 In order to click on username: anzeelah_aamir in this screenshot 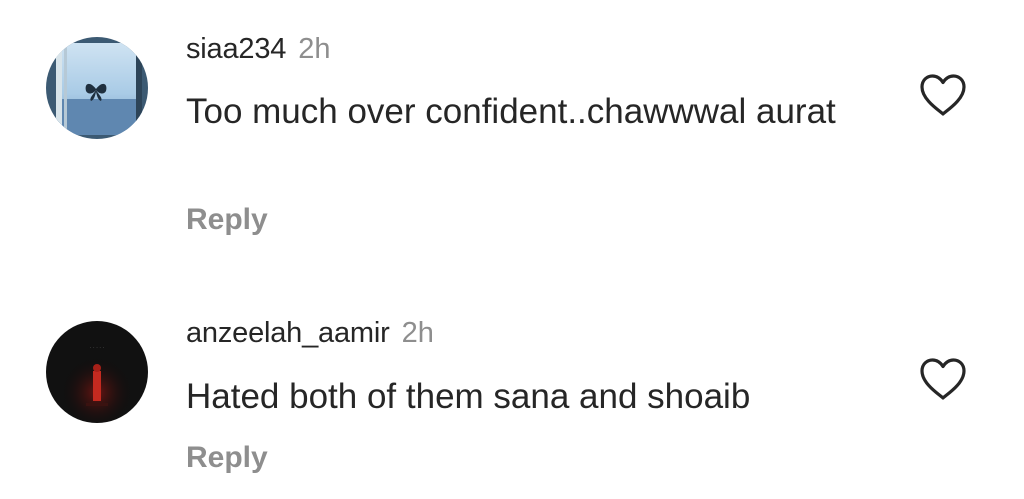, I will do `click(288, 333)`.